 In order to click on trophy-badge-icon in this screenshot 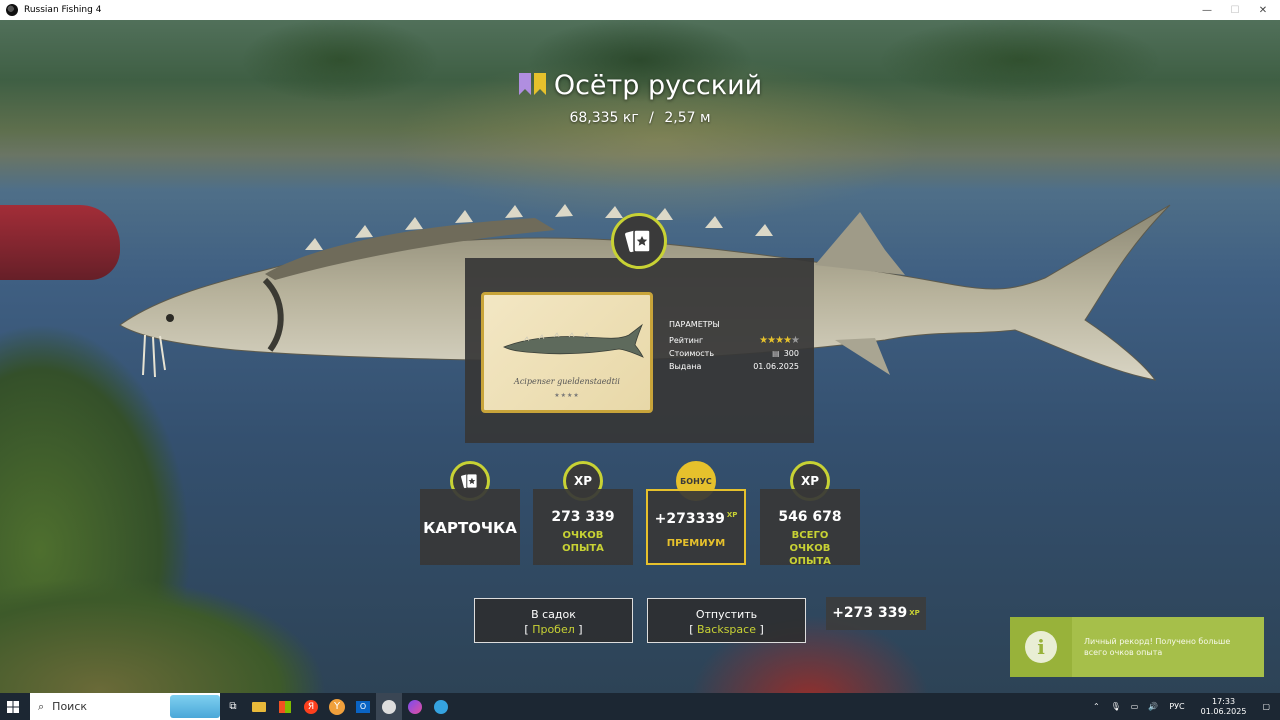, I will do `click(533, 86)`.